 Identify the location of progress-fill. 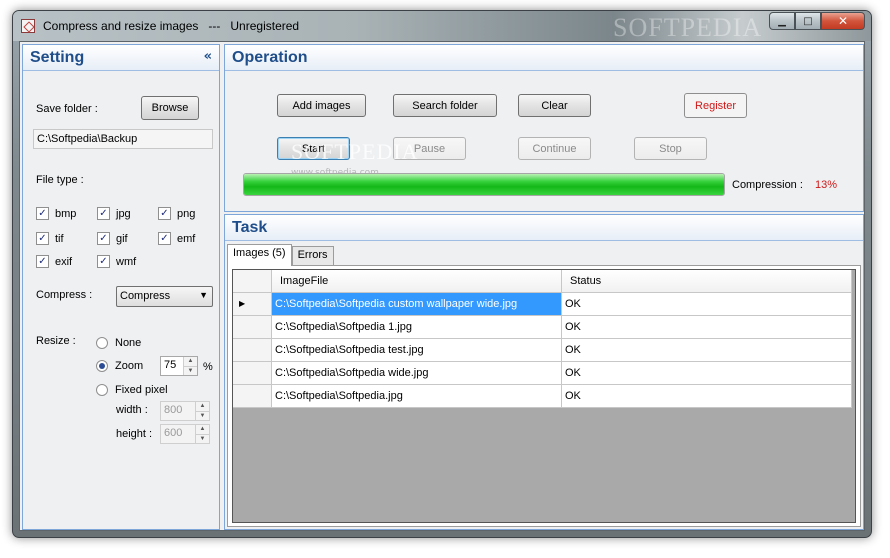
(484, 184).